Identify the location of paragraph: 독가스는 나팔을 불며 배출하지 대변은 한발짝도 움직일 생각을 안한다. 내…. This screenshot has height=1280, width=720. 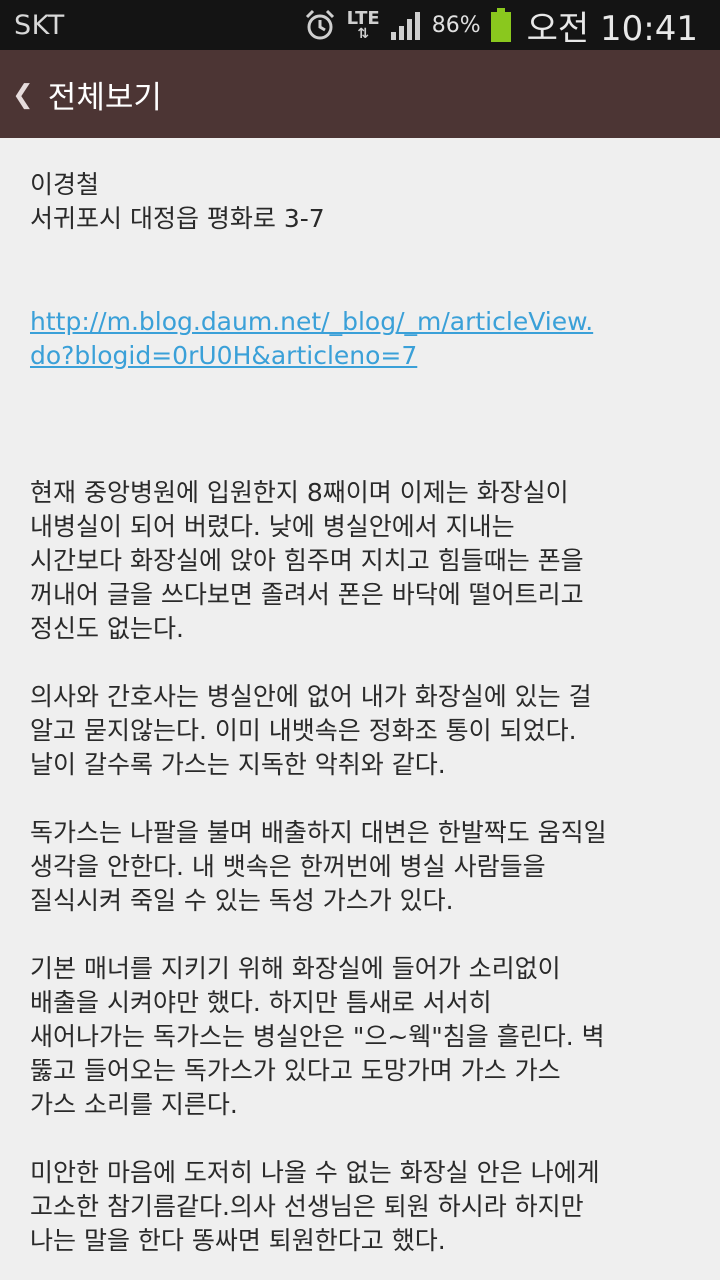
(360, 867).